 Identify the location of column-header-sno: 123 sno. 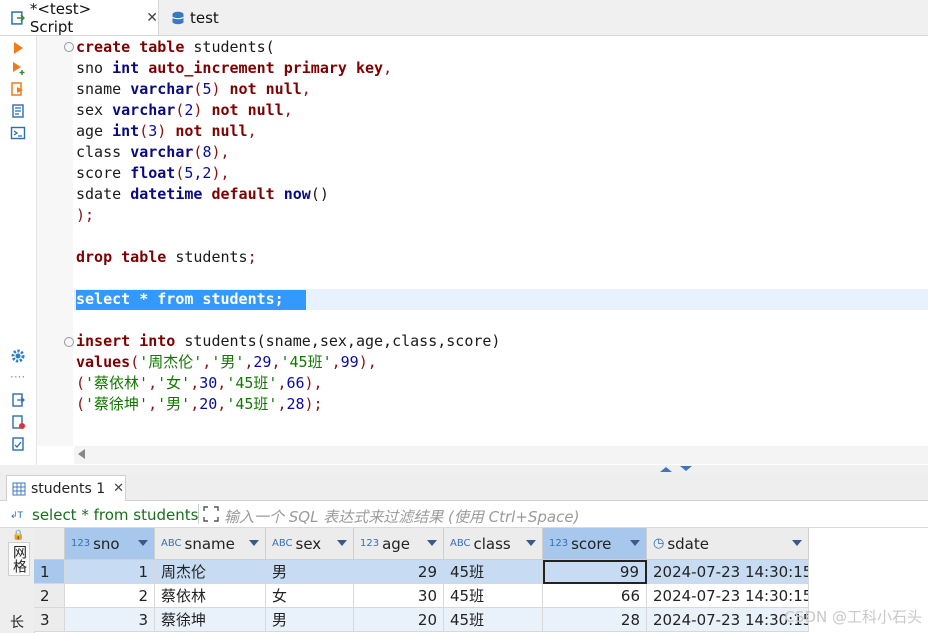
(110, 544).